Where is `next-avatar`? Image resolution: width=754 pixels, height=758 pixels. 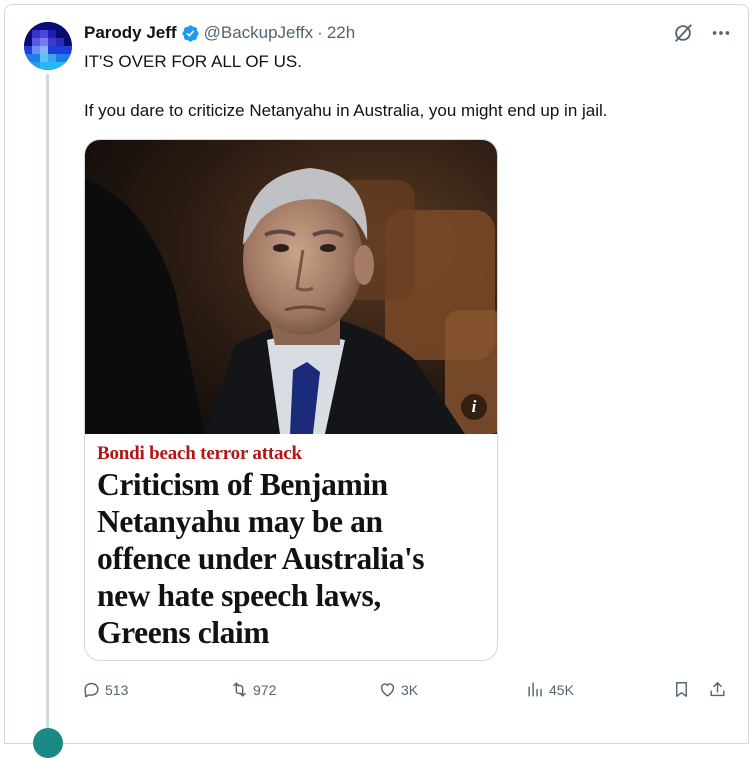 next-avatar is located at coordinates (48, 743).